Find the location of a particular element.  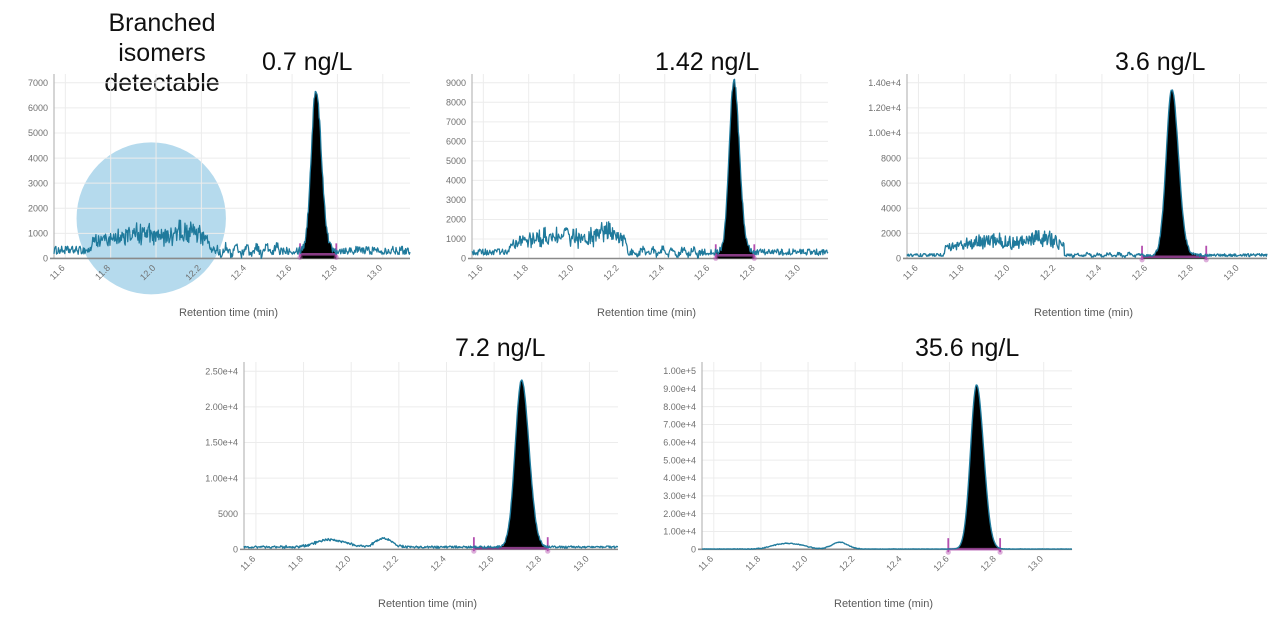

panel-title-concentration: 1.42 ng/L is located at coordinates (707, 62).